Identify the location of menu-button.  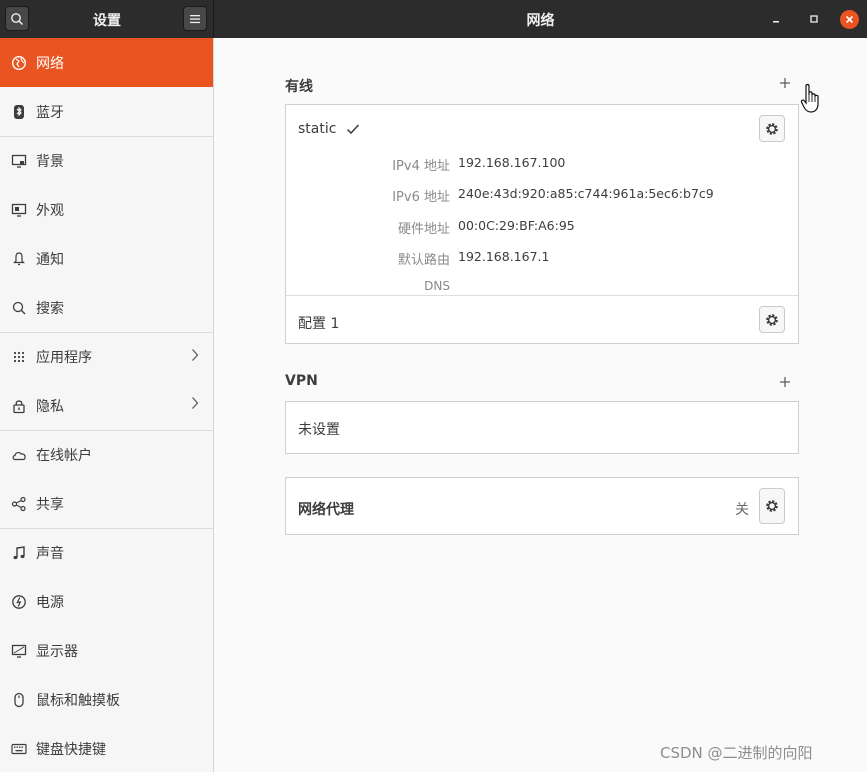
(195, 18).